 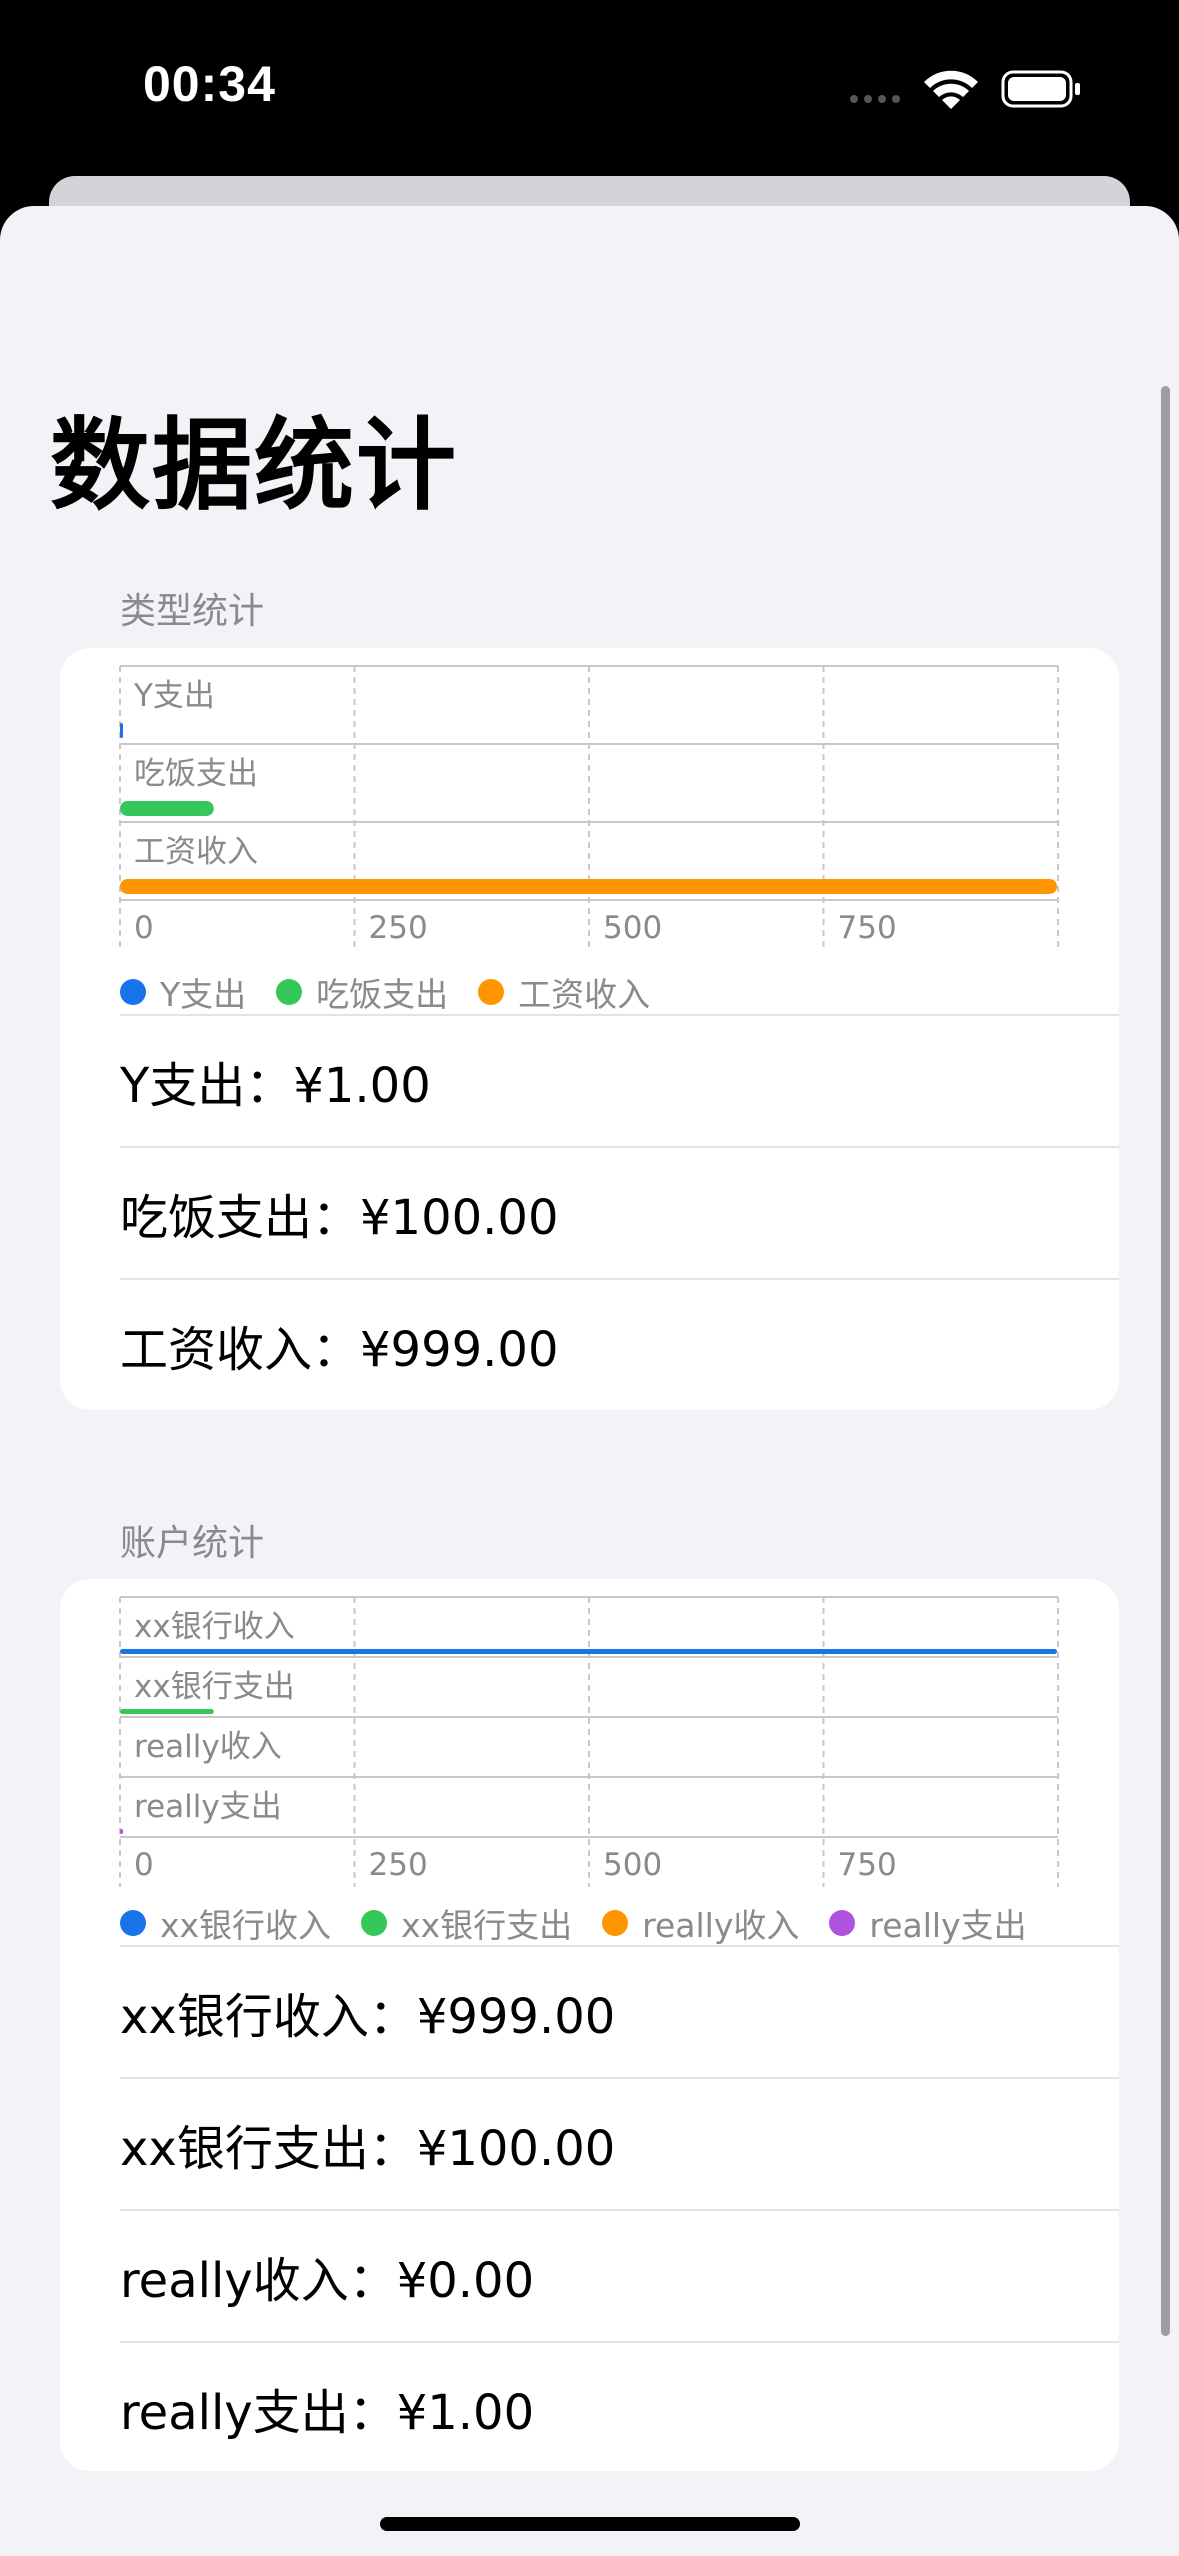 What do you see at coordinates (619, 2407) in the screenshot?
I see `account-row-really-expense: really支出：¥1.00` at bounding box center [619, 2407].